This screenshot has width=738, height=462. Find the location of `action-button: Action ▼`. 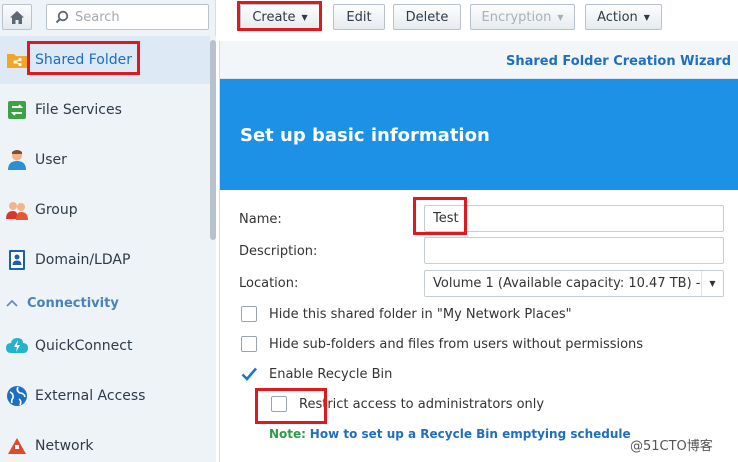

action-button: Action ▼ is located at coordinates (623, 17).